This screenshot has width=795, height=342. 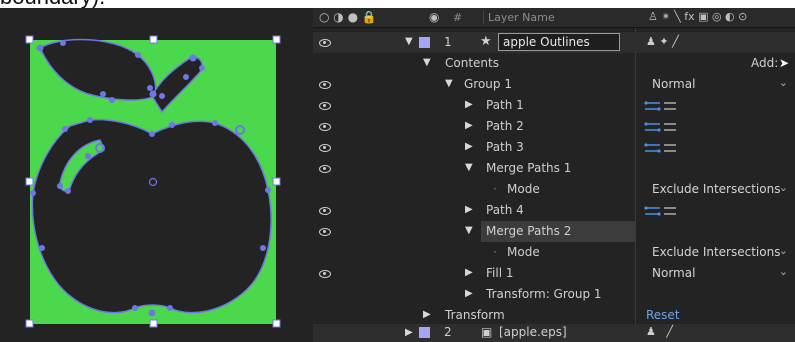 I want to click on contents-label: Contents, so click(x=472, y=63).